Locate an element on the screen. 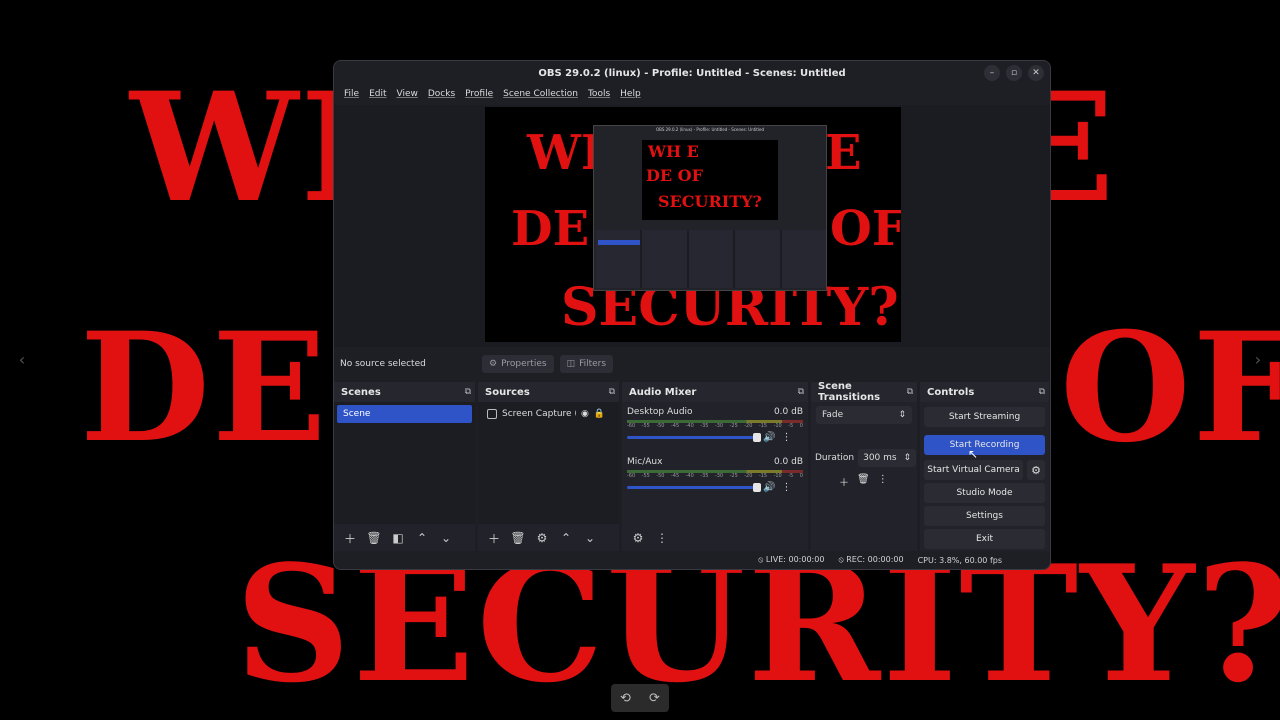 This screenshot has height=720, width=1280. properties-button: ⚙ Properties is located at coordinates (518, 364).